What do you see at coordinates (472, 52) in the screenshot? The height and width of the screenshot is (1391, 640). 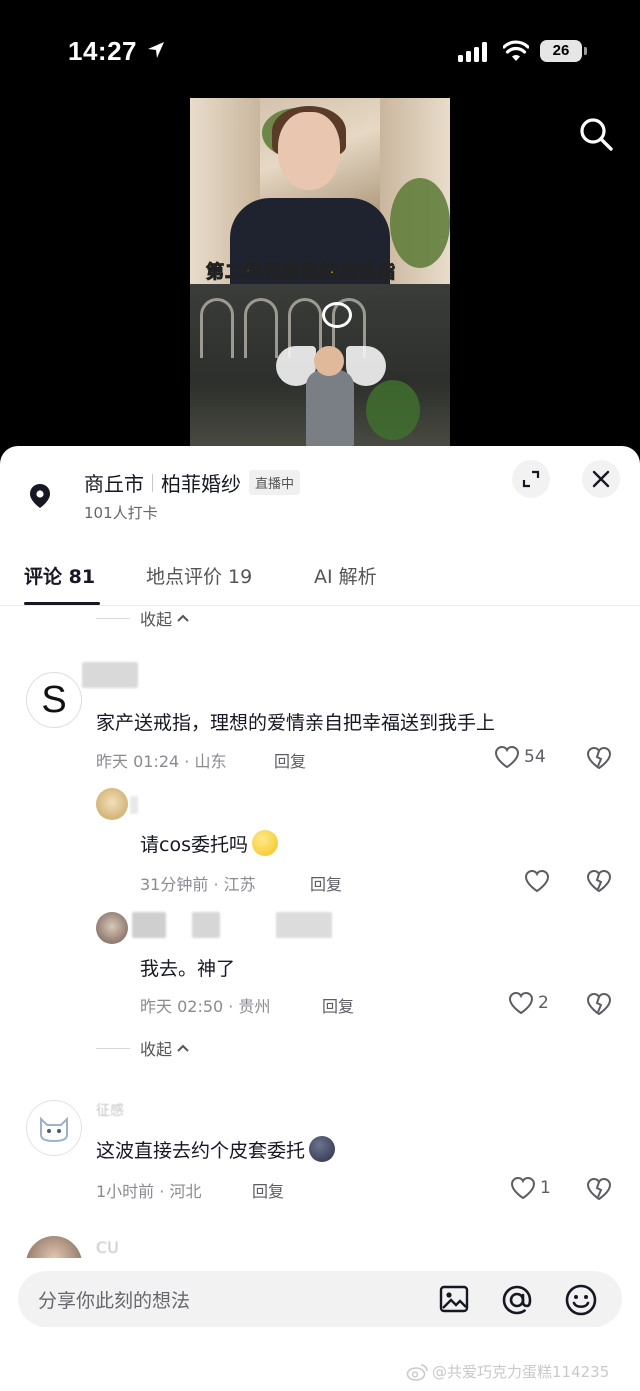 I see `signal-icon` at bounding box center [472, 52].